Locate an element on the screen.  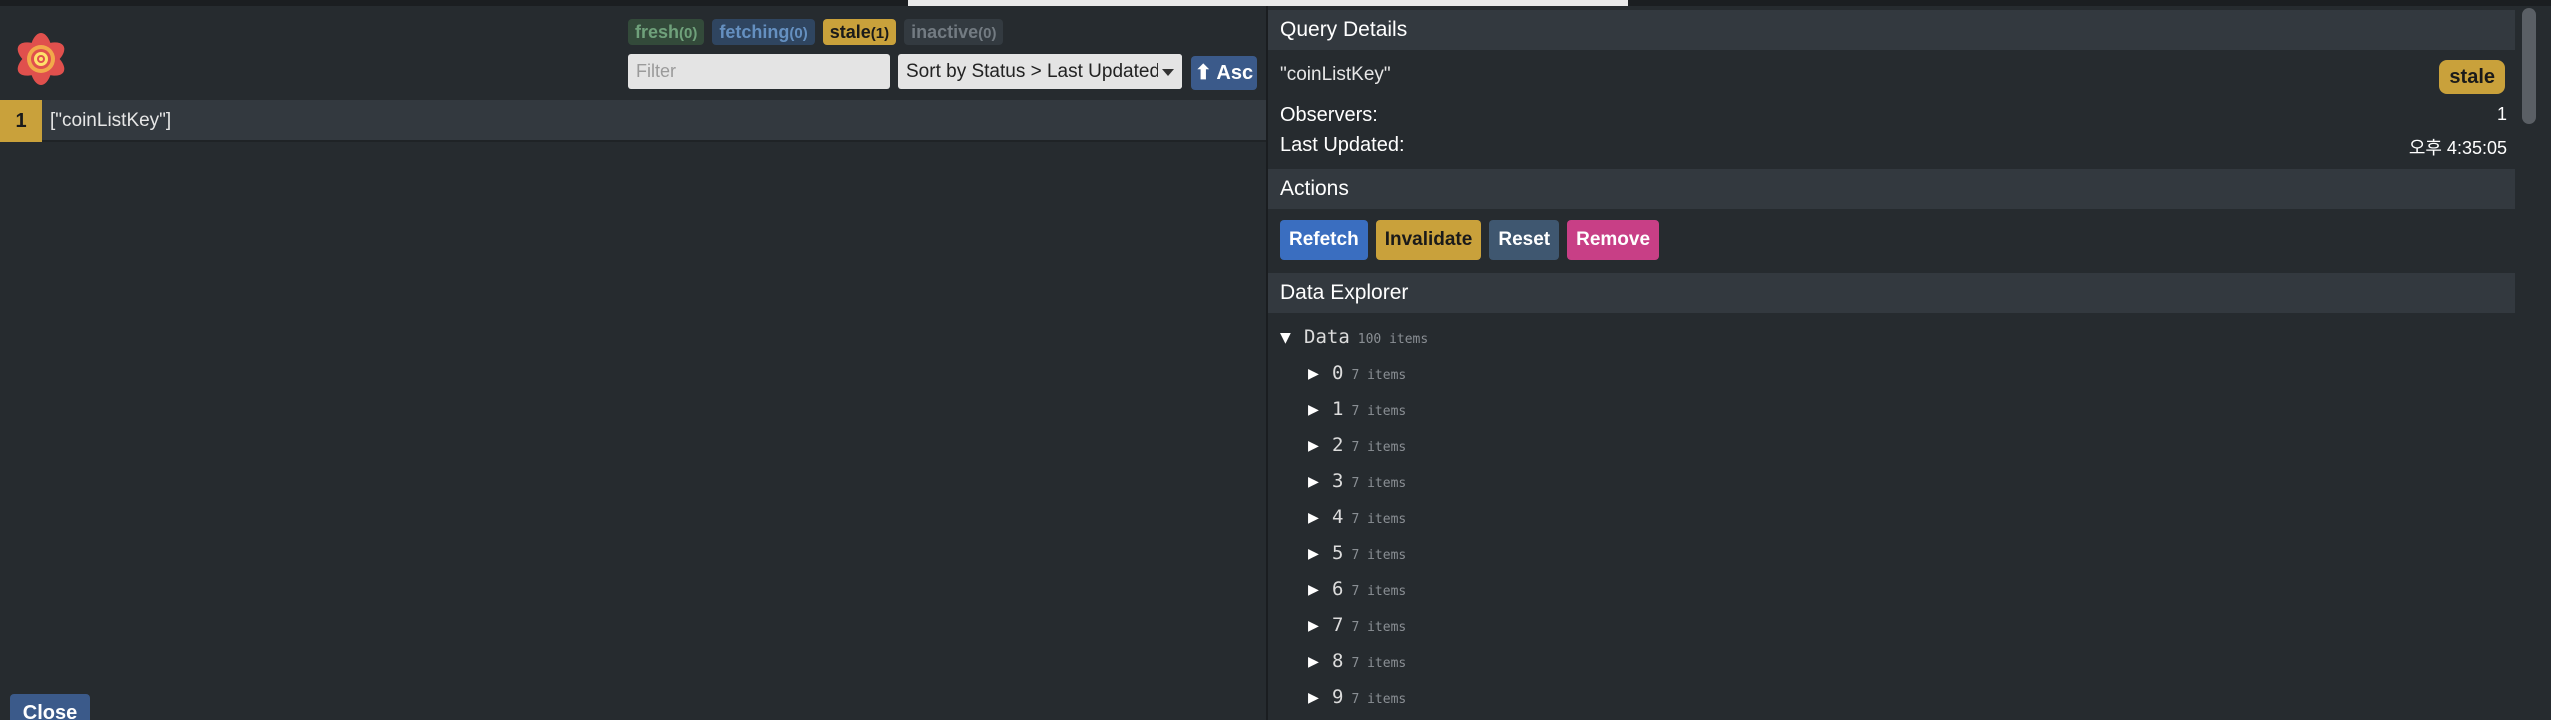
actions-header: Actions is located at coordinates (1892, 189).